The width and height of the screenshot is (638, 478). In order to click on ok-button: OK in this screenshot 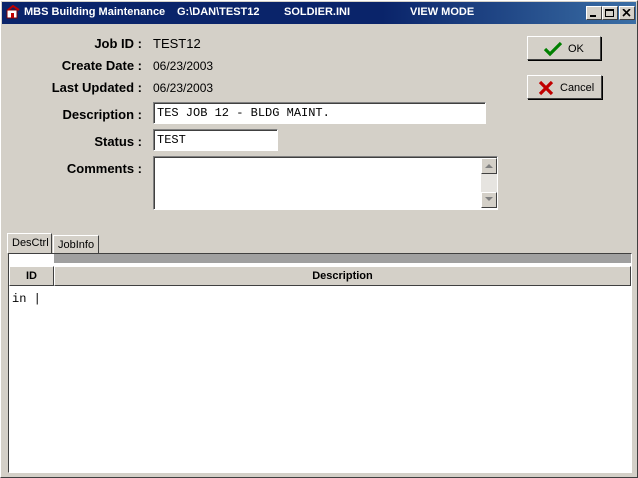, I will do `click(564, 48)`.